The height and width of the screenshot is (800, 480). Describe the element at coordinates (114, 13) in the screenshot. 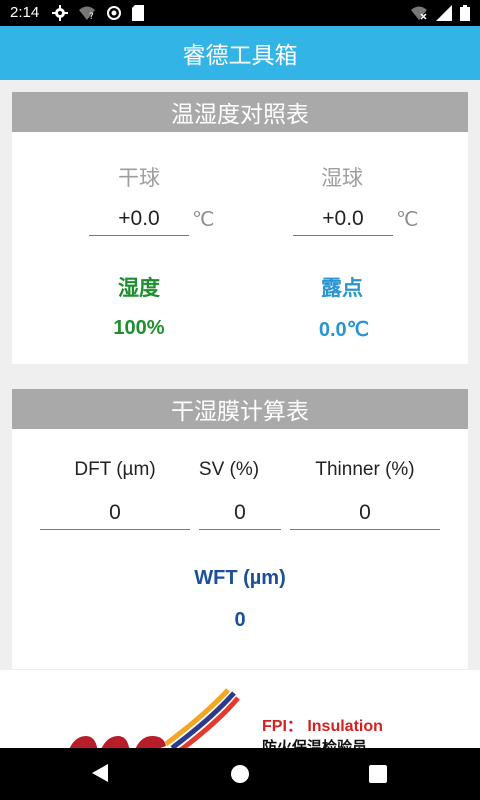

I see `sync-disabled-icon` at that location.